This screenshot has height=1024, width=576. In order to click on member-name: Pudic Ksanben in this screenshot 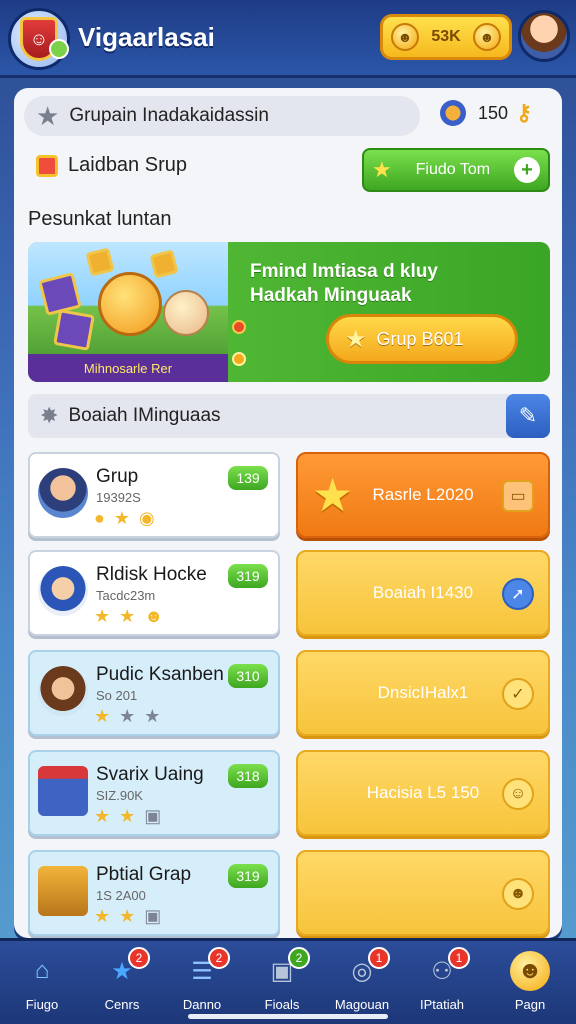, I will do `click(160, 674)`.